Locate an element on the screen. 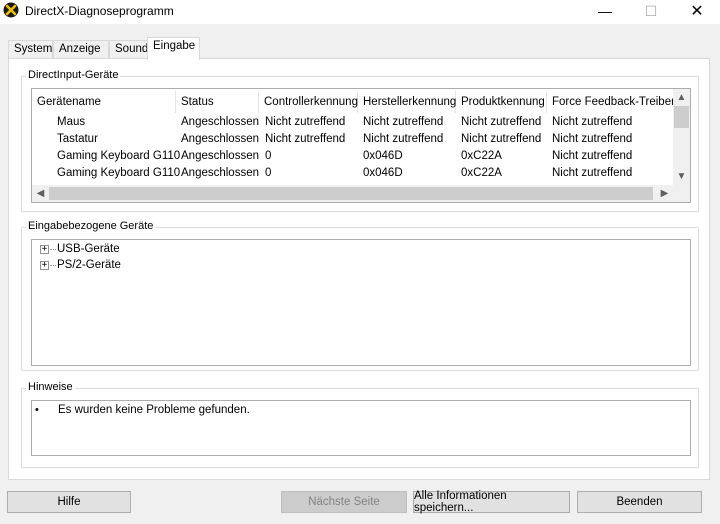  notes-group-label: Hinweise is located at coordinates (50, 387).